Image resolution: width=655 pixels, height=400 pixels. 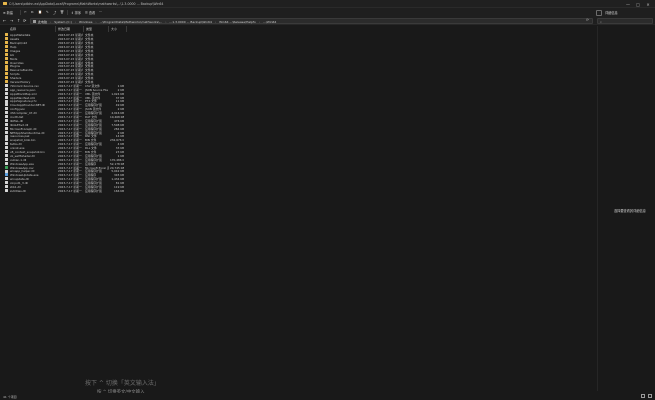 What do you see at coordinates (237, 22) in the screenshot?
I see `breadcrumb-item: Win64 ...\Release\Helpfo` at bounding box center [237, 22].